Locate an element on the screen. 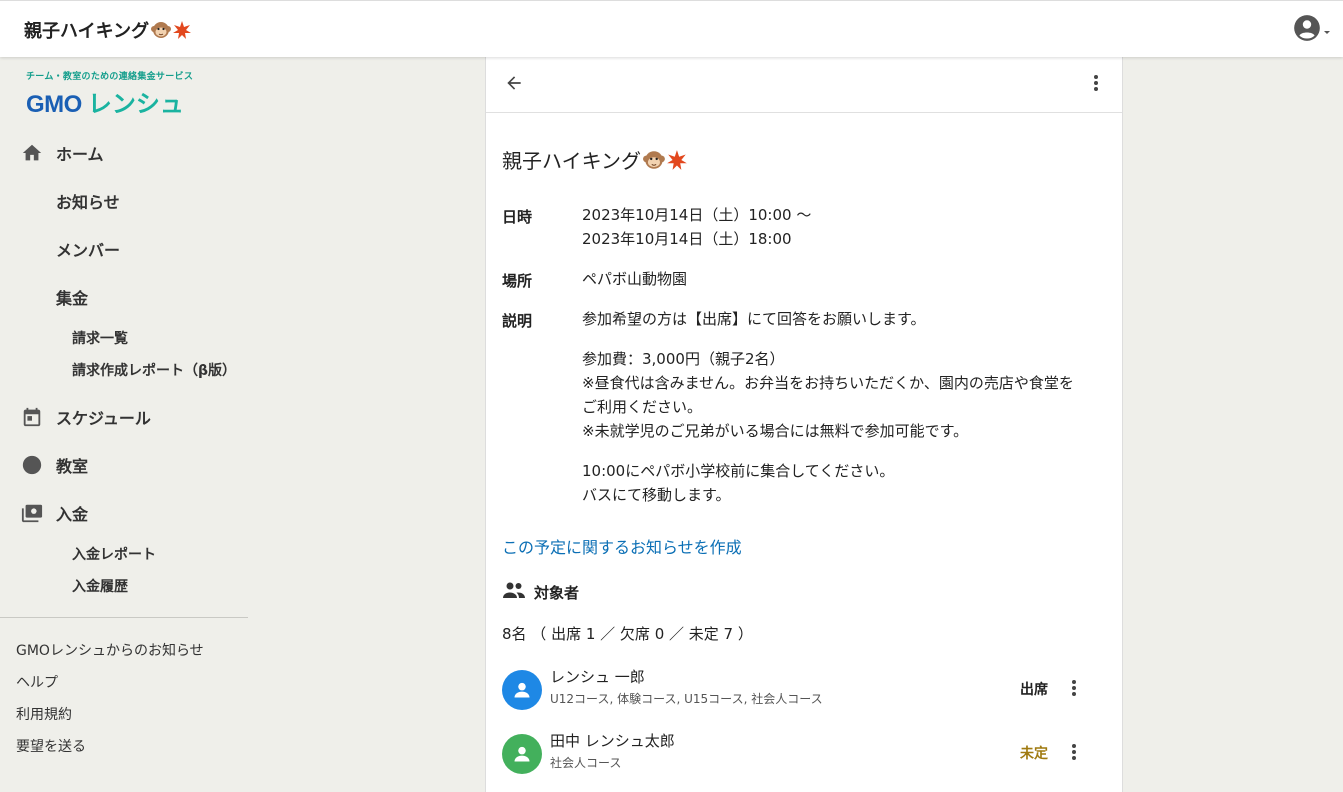 The height and width of the screenshot is (792, 1343). calendar-icon is located at coordinates (32, 417).